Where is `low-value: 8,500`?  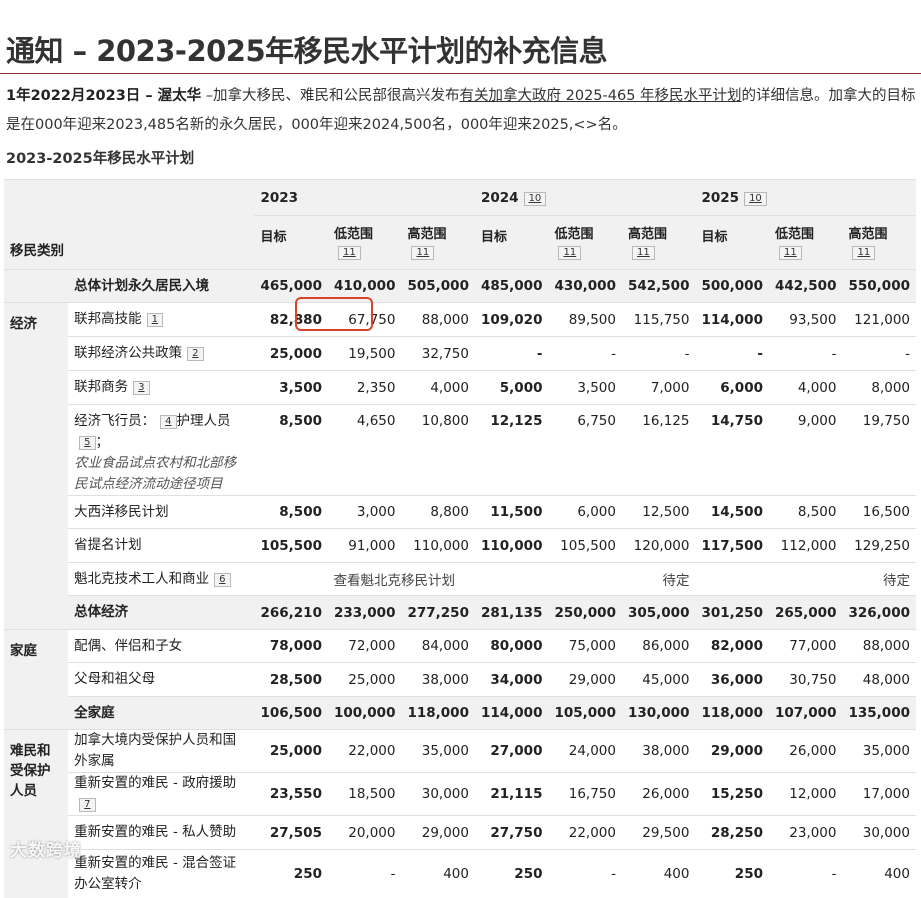 low-value: 8,500 is located at coordinates (805, 512).